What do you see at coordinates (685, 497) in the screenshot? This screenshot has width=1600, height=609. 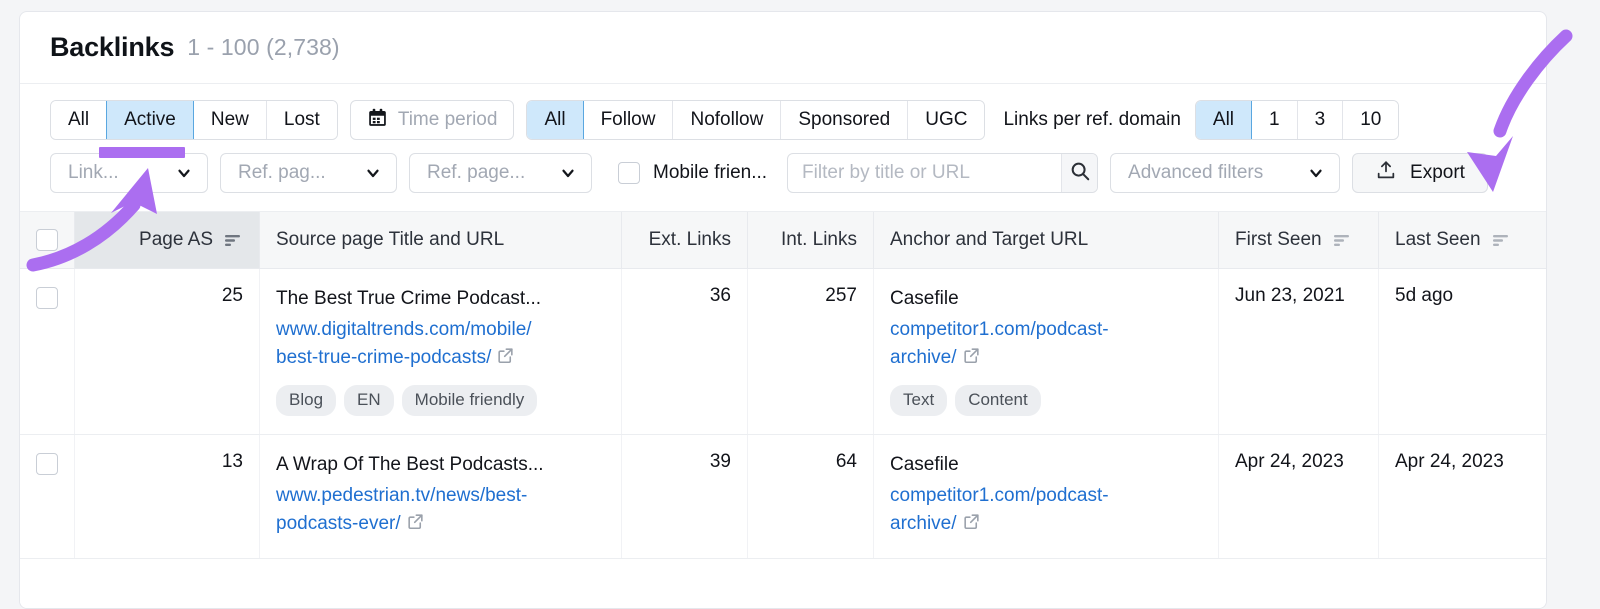 I see `cell-ext-links: 39` at bounding box center [685, 497].